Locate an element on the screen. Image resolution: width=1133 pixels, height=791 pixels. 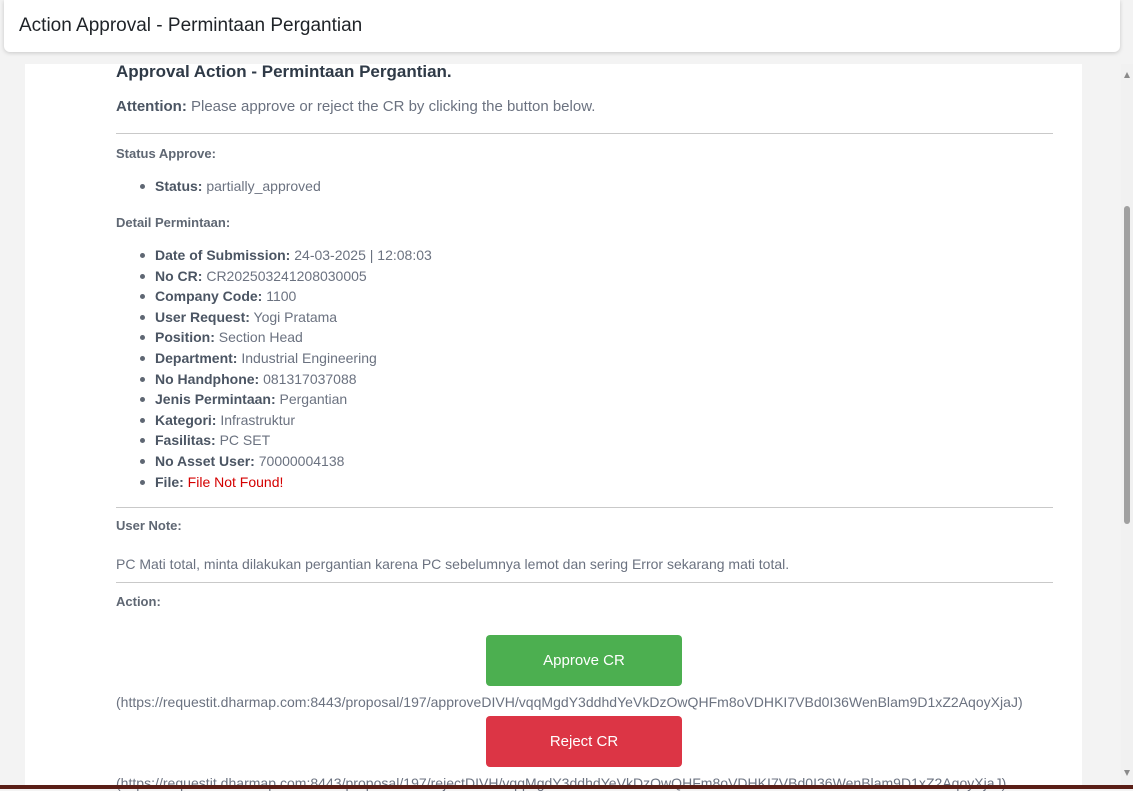
detail-label: File: is located at coordinates (169, 481).